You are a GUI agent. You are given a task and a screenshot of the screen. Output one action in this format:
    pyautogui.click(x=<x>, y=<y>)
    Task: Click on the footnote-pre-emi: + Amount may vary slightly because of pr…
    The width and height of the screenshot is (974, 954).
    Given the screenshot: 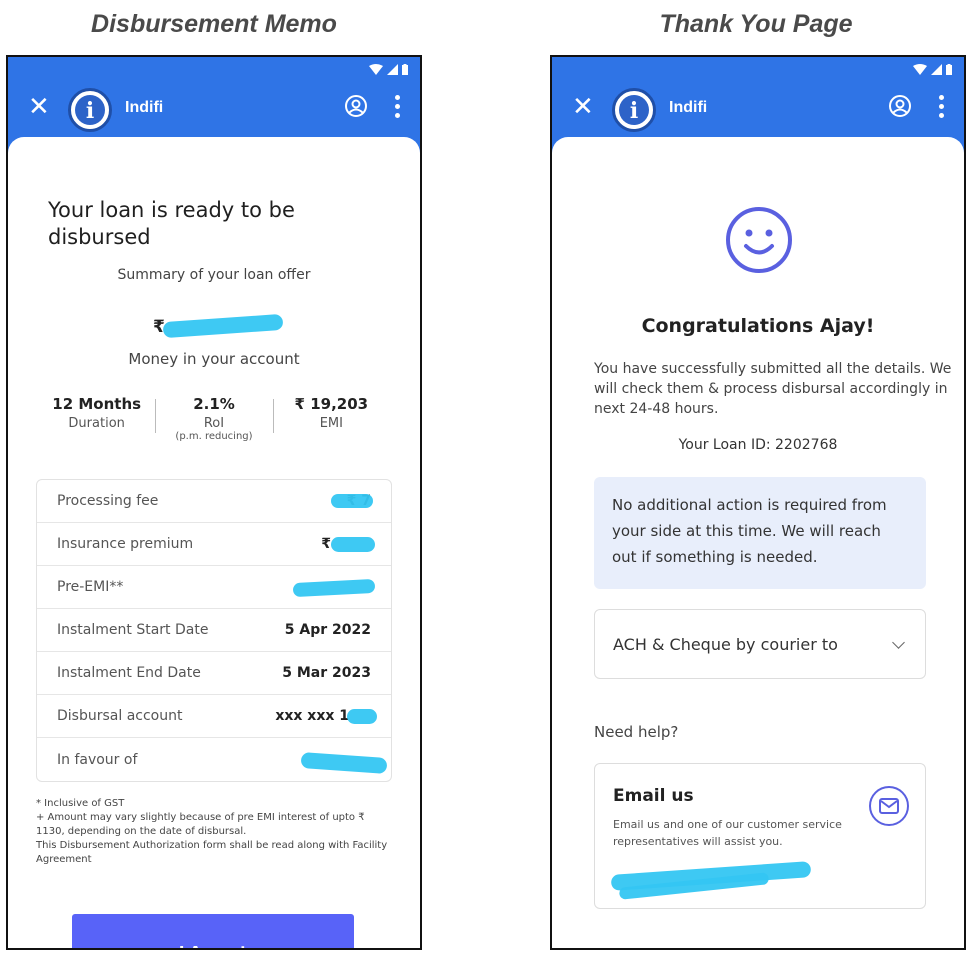 What is the action you would take?
    pyautogui.click(x=200, y=824)
    